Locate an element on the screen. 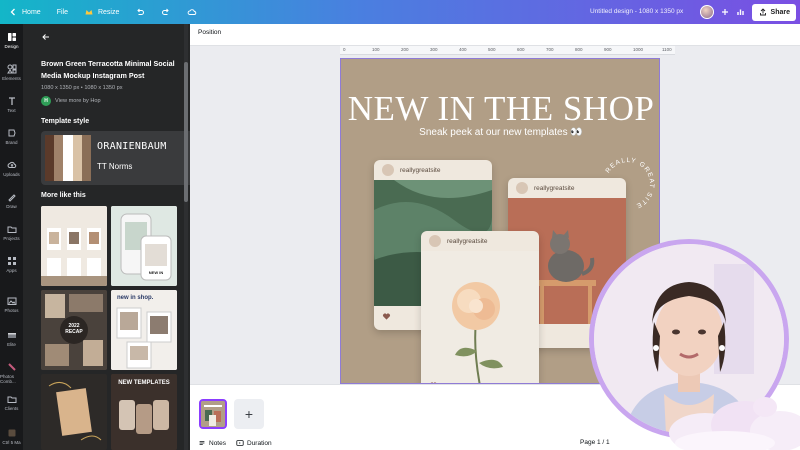 The width and height of the screenshot is (800, 450). ruler-tick: 700 is located at coordinates (550, 49).